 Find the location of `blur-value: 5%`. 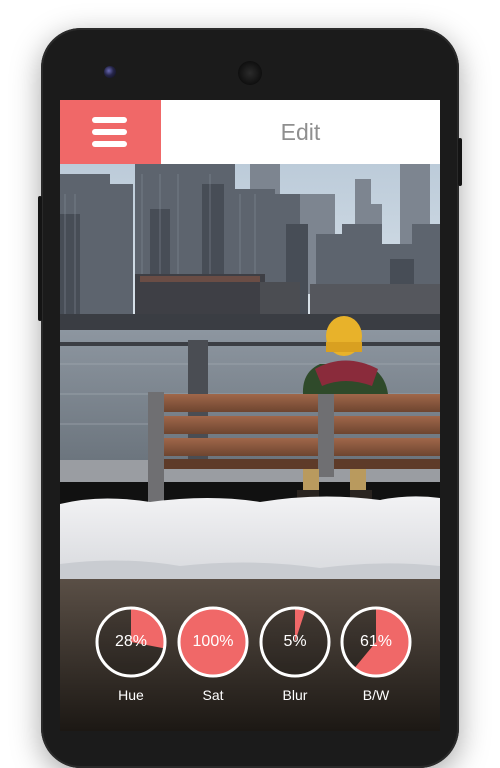

blur-value: 5% is located at coordinates (295, 641).